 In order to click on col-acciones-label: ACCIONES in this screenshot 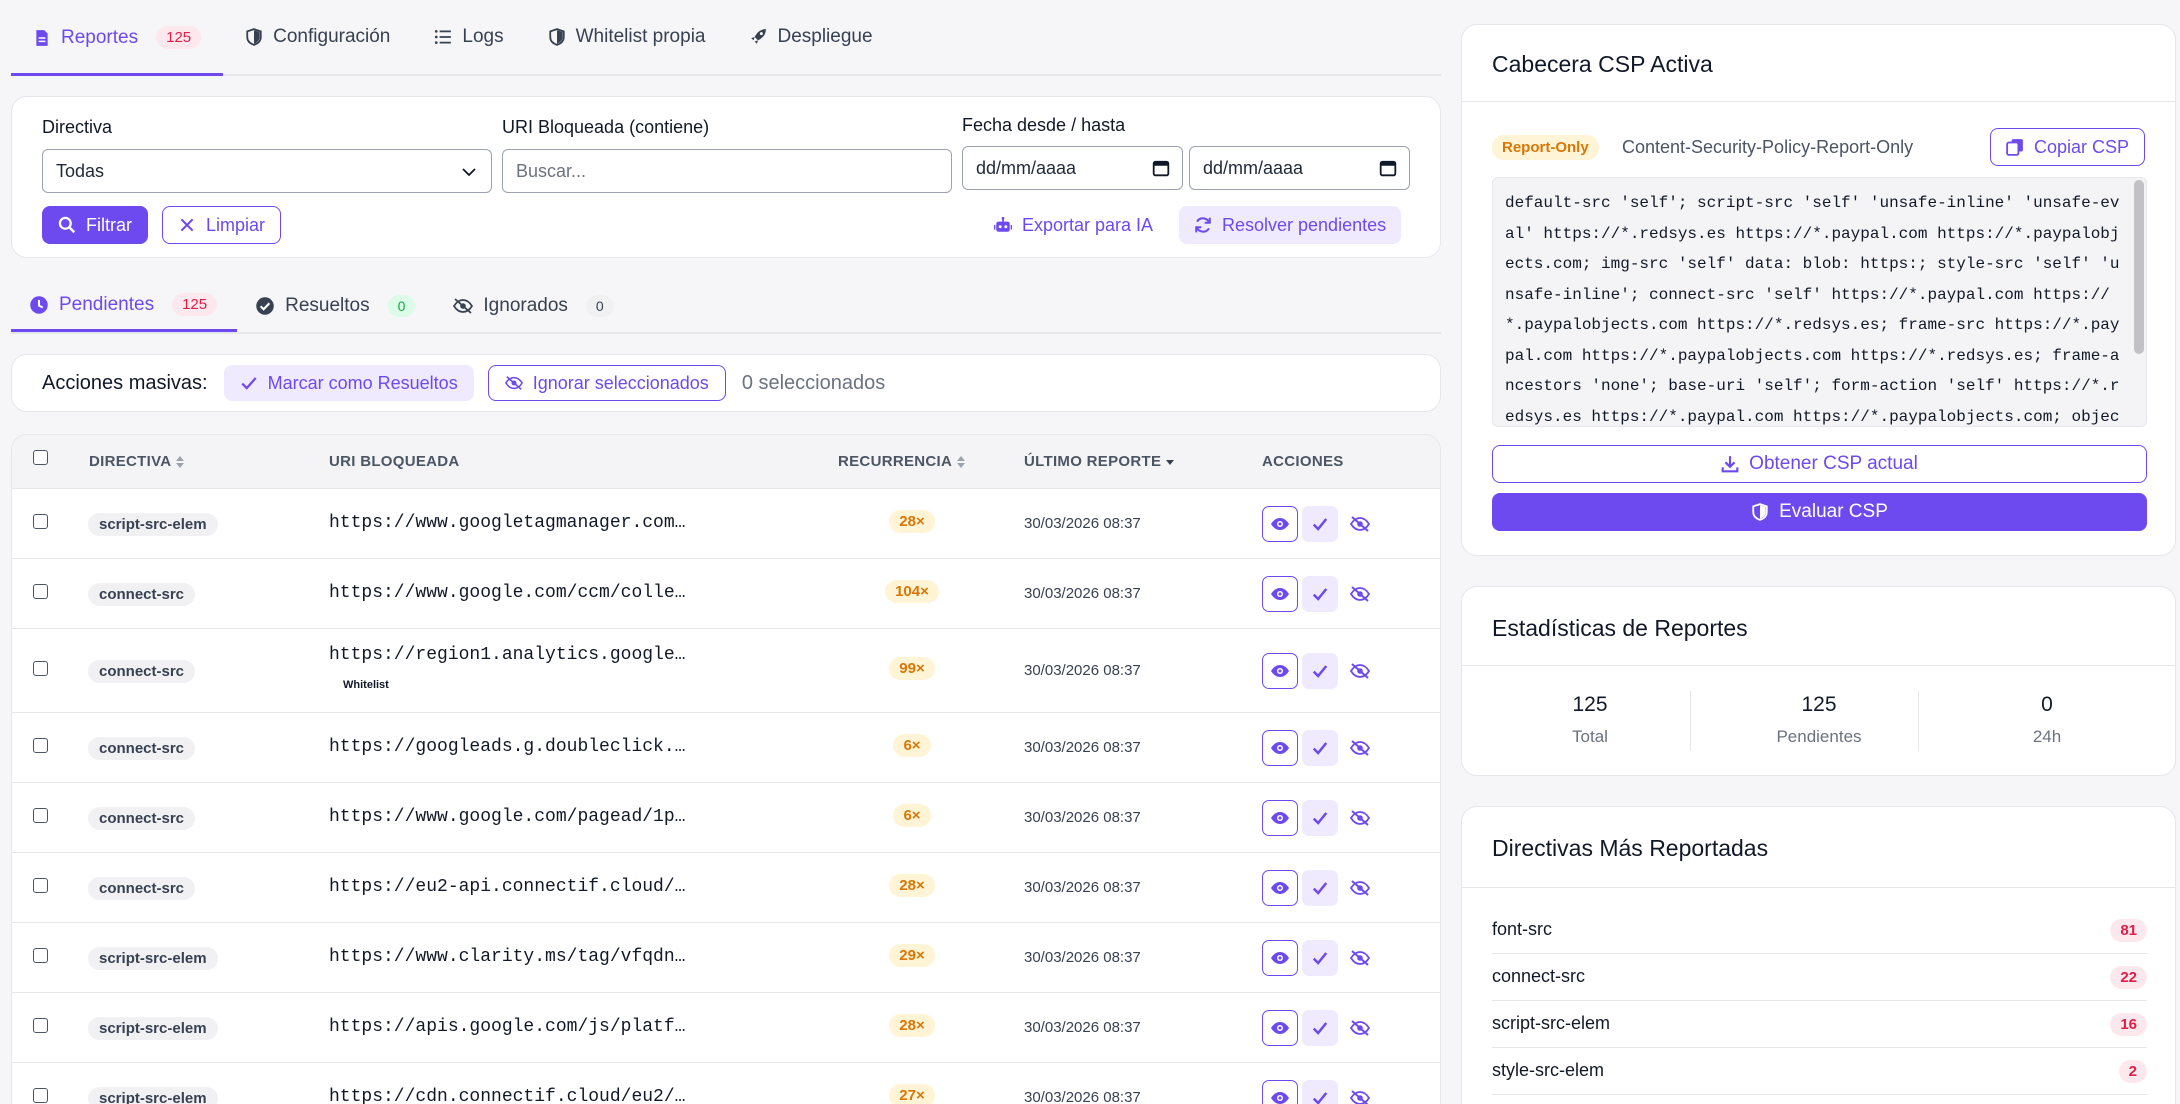, I will do `click(1303, 461)`.